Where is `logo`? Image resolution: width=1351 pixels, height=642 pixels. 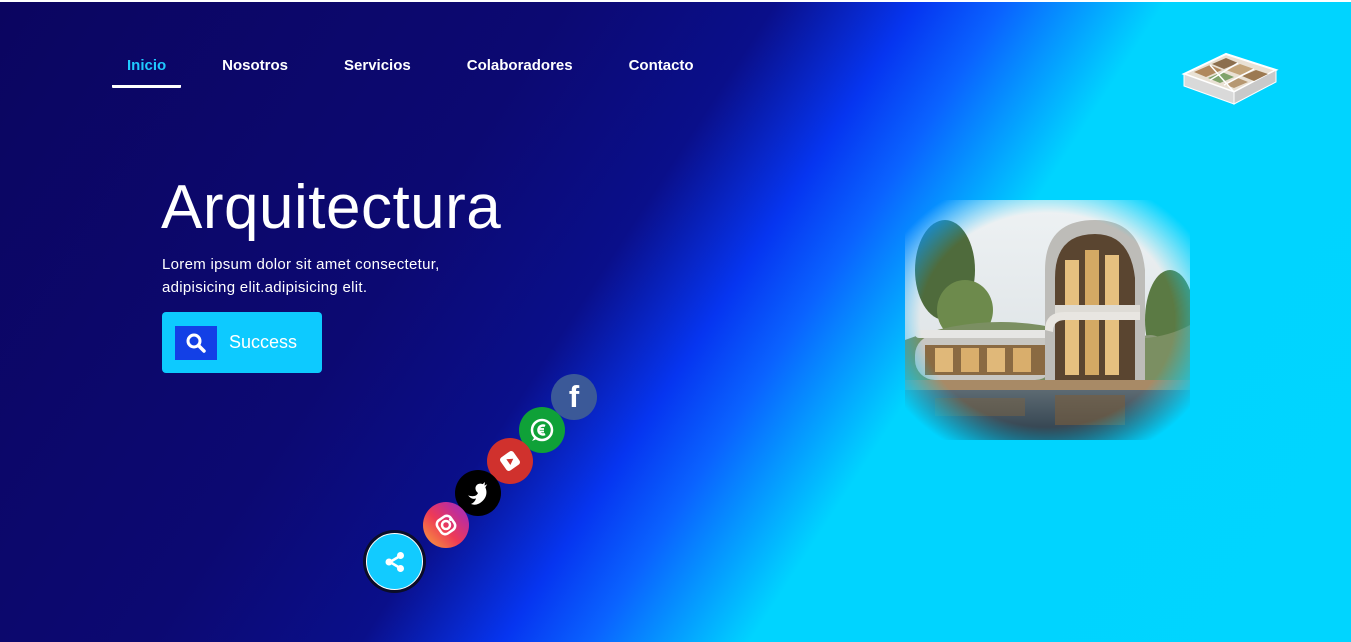
logo is located at coordinates (1230, 76).